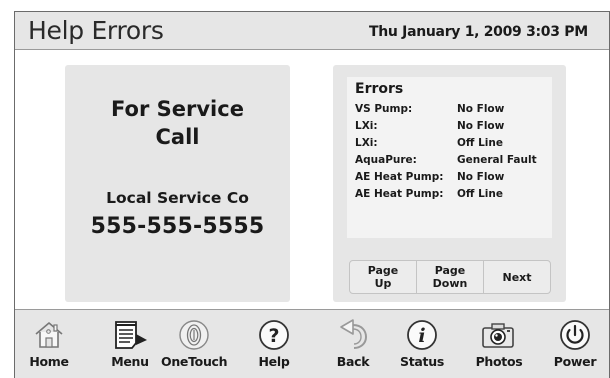  I want to click on error-status: General Fault, so click(497, 160).